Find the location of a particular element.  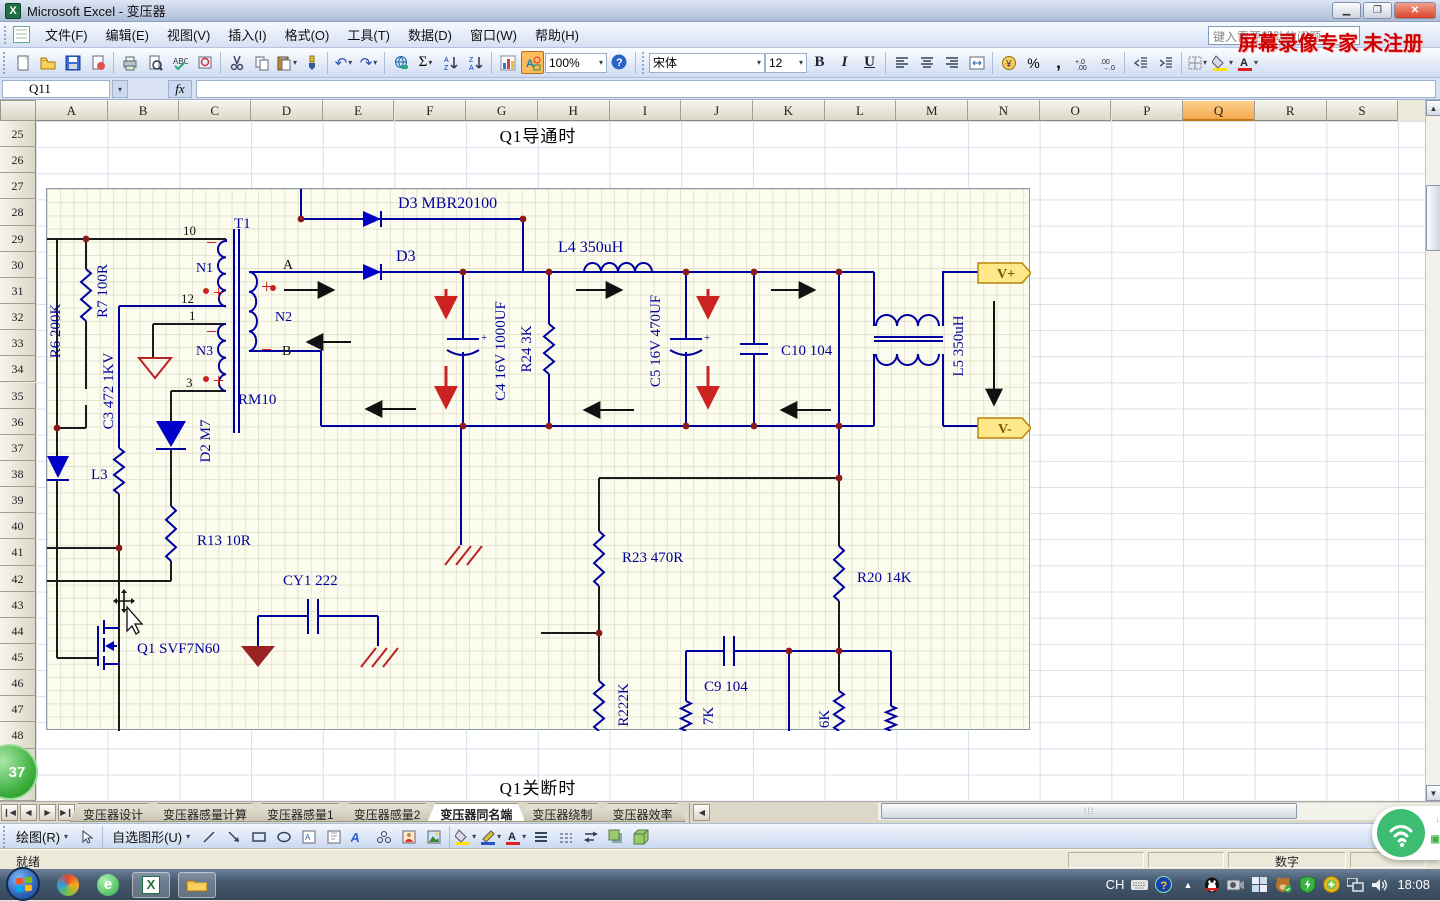

sheet-tab-1: 变压器感量计算 is located at coordinates (205, 812).